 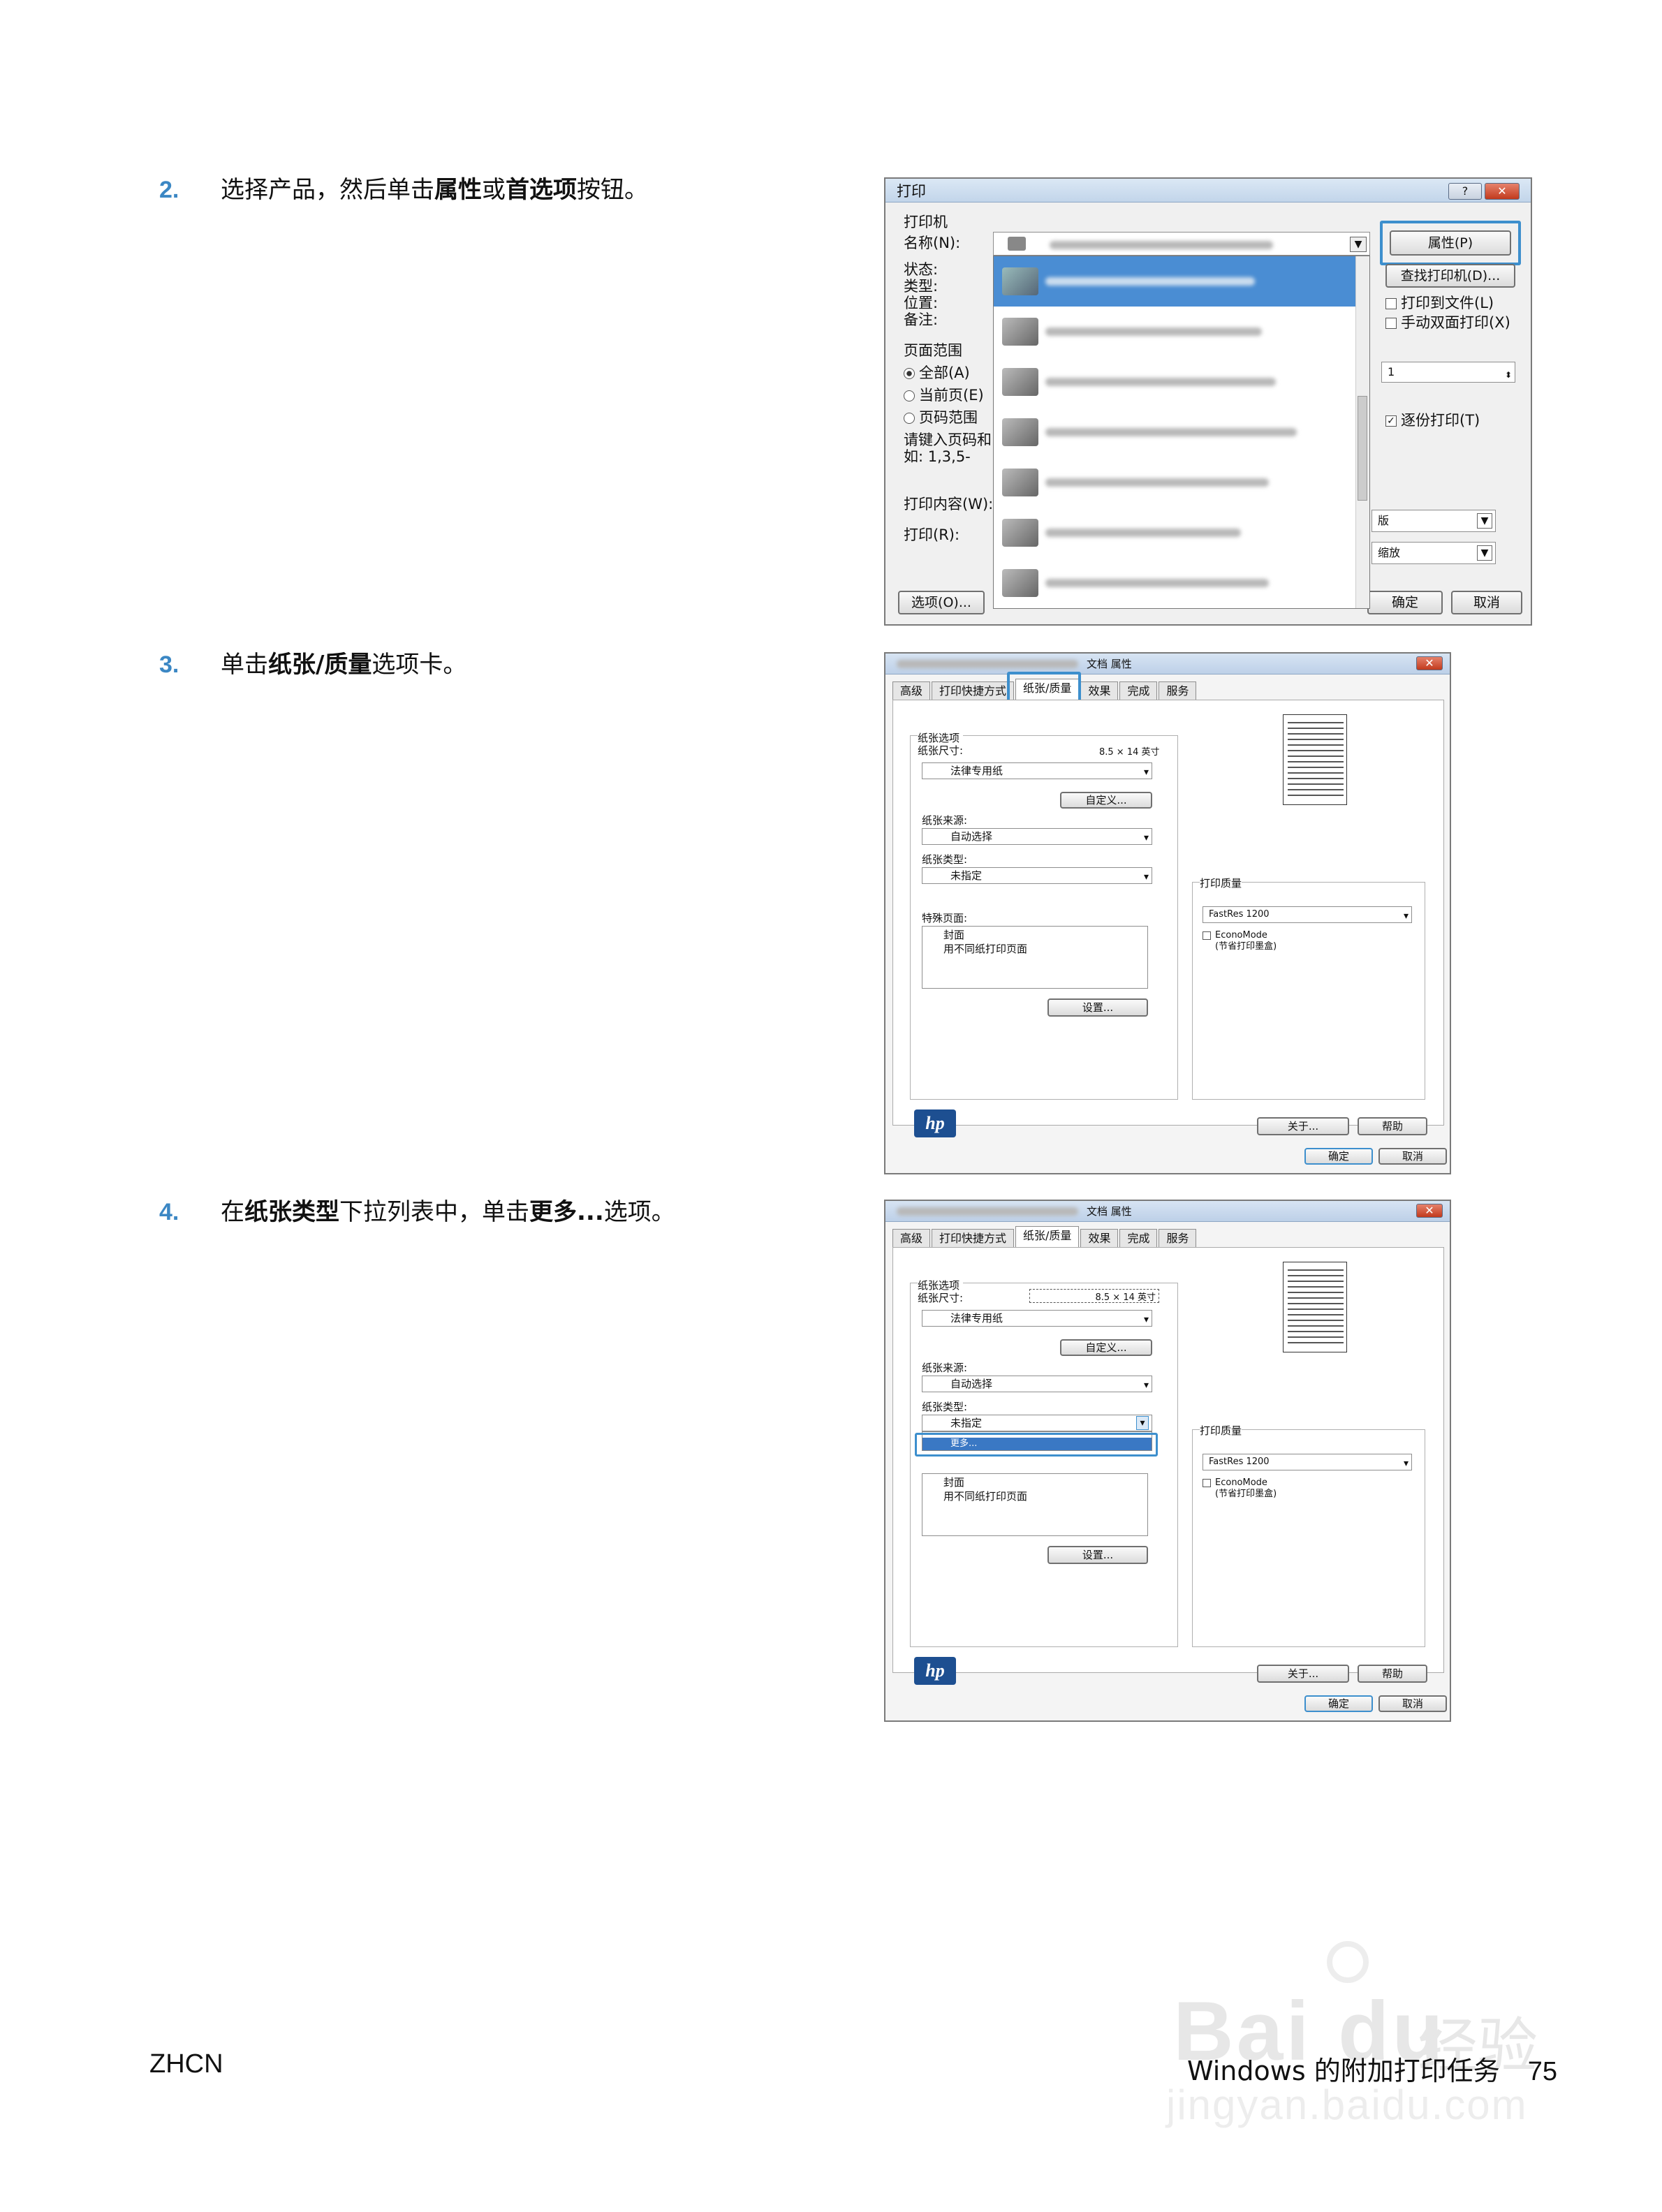 What do you see at coordinates (933, 350) in the screenshot?
I see `page-range-group-label: 页面范围` at bounding box center [933, 350].